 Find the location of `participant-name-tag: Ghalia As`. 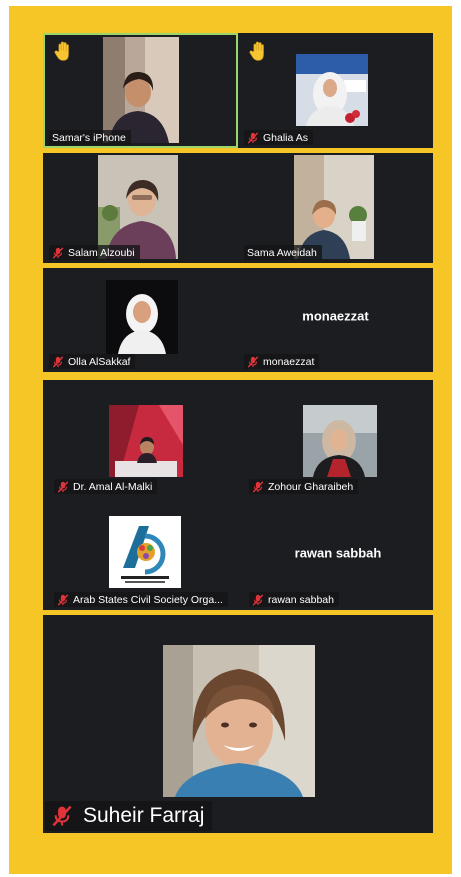

participant-name-tag: Ghalia As is located at coordinates (278, 137).